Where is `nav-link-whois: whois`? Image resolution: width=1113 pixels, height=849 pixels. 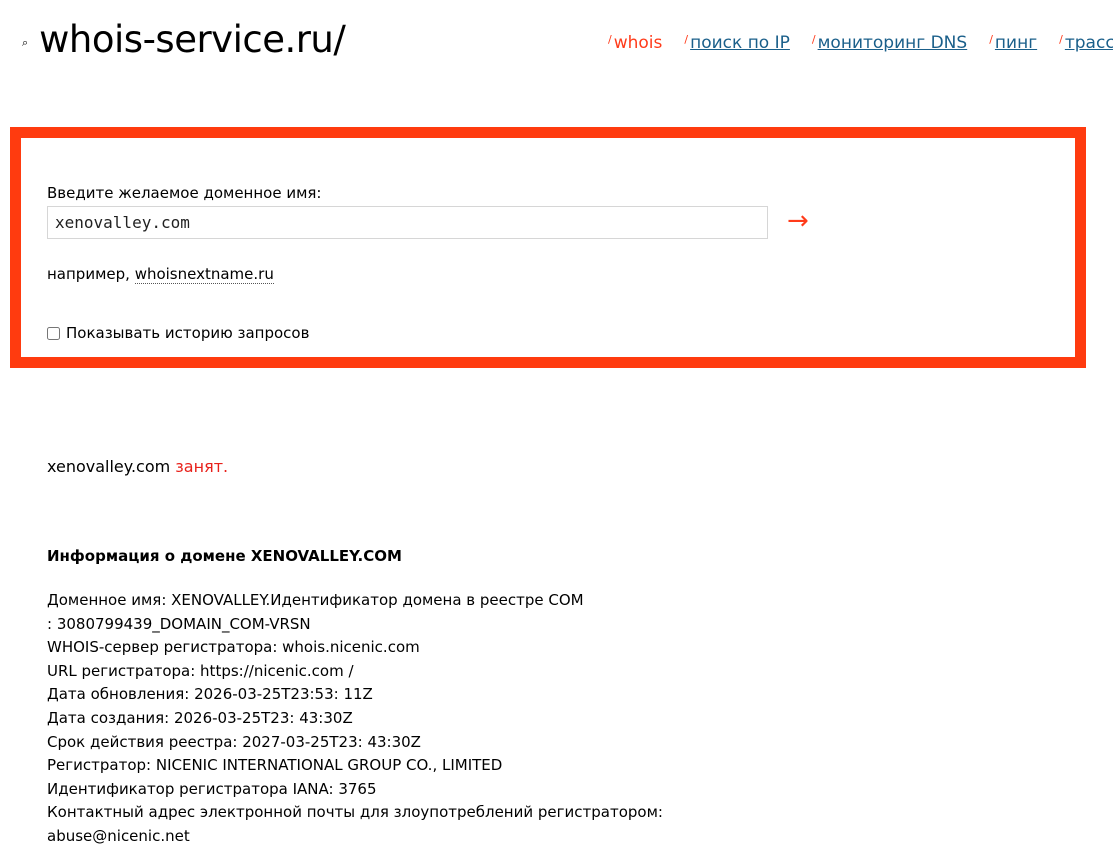
nav-link-whois: whois is located at coordinates (638, 43).